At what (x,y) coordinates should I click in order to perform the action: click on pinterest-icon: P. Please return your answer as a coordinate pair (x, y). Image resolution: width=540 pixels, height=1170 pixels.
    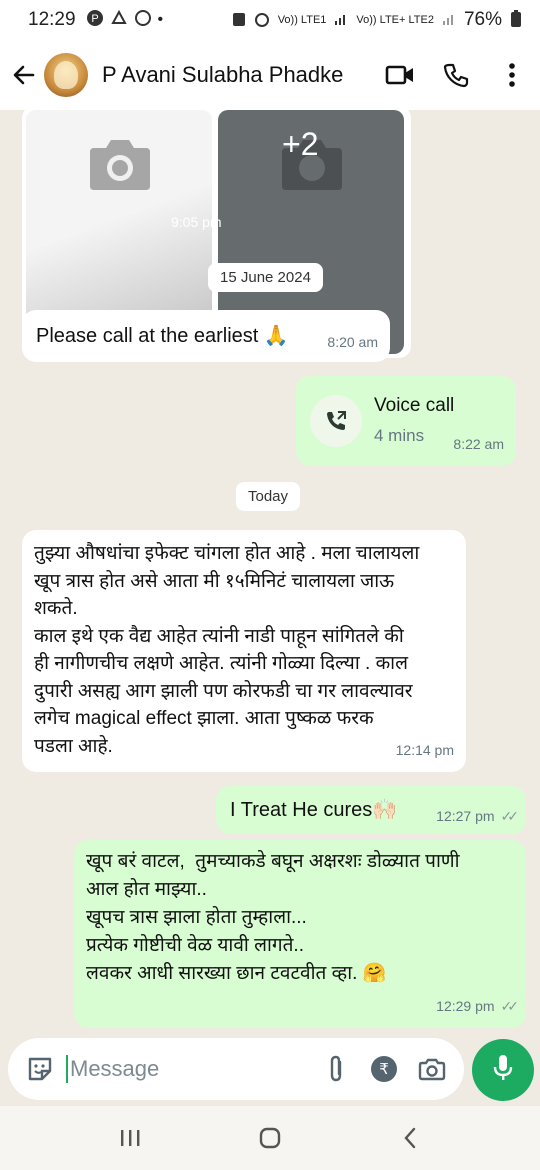
    Looking at the image, I should click on (95, 20).